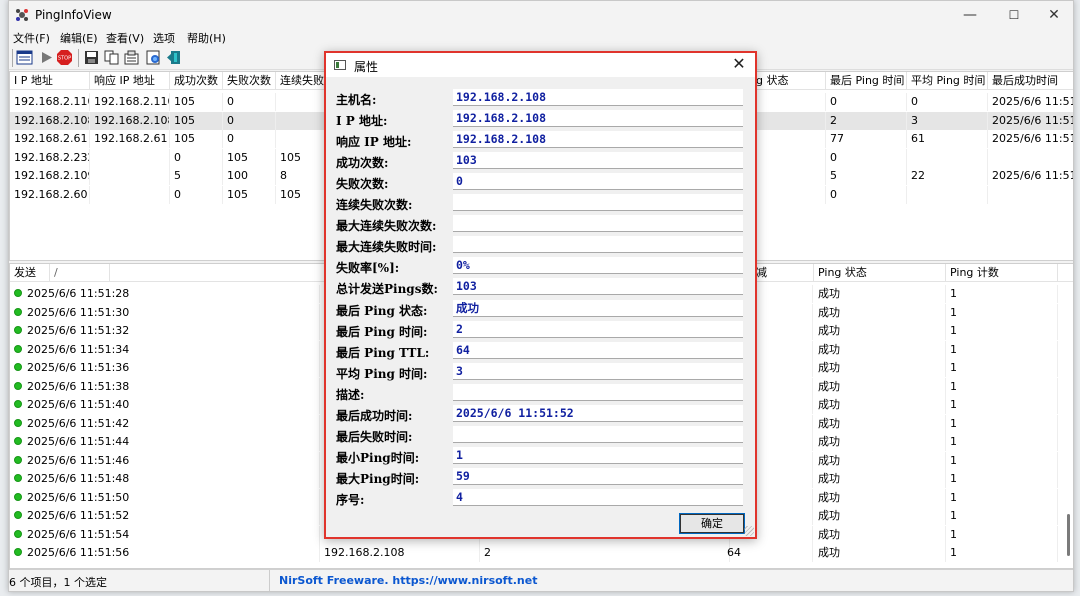  Describe the element at coordinates (749, 531) in the screenshot. I see `resize-grip-icon` at that location.